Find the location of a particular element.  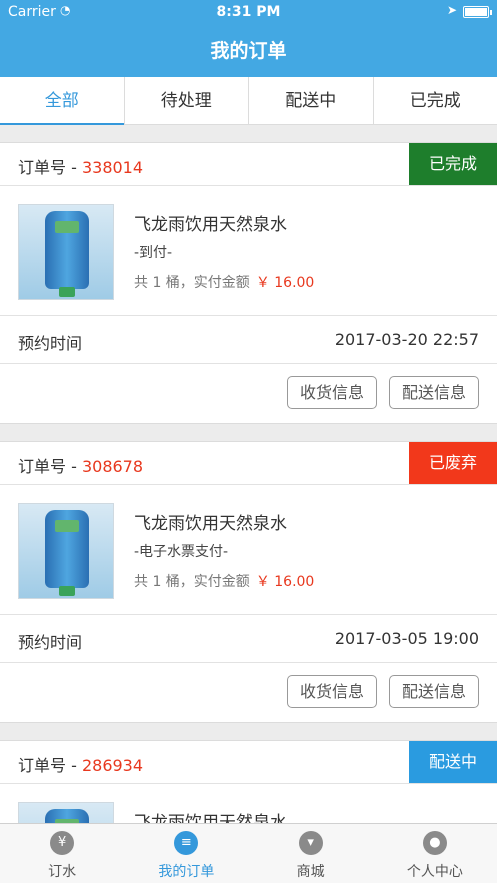

user-icon: ● is located at coordinates (434, 843).